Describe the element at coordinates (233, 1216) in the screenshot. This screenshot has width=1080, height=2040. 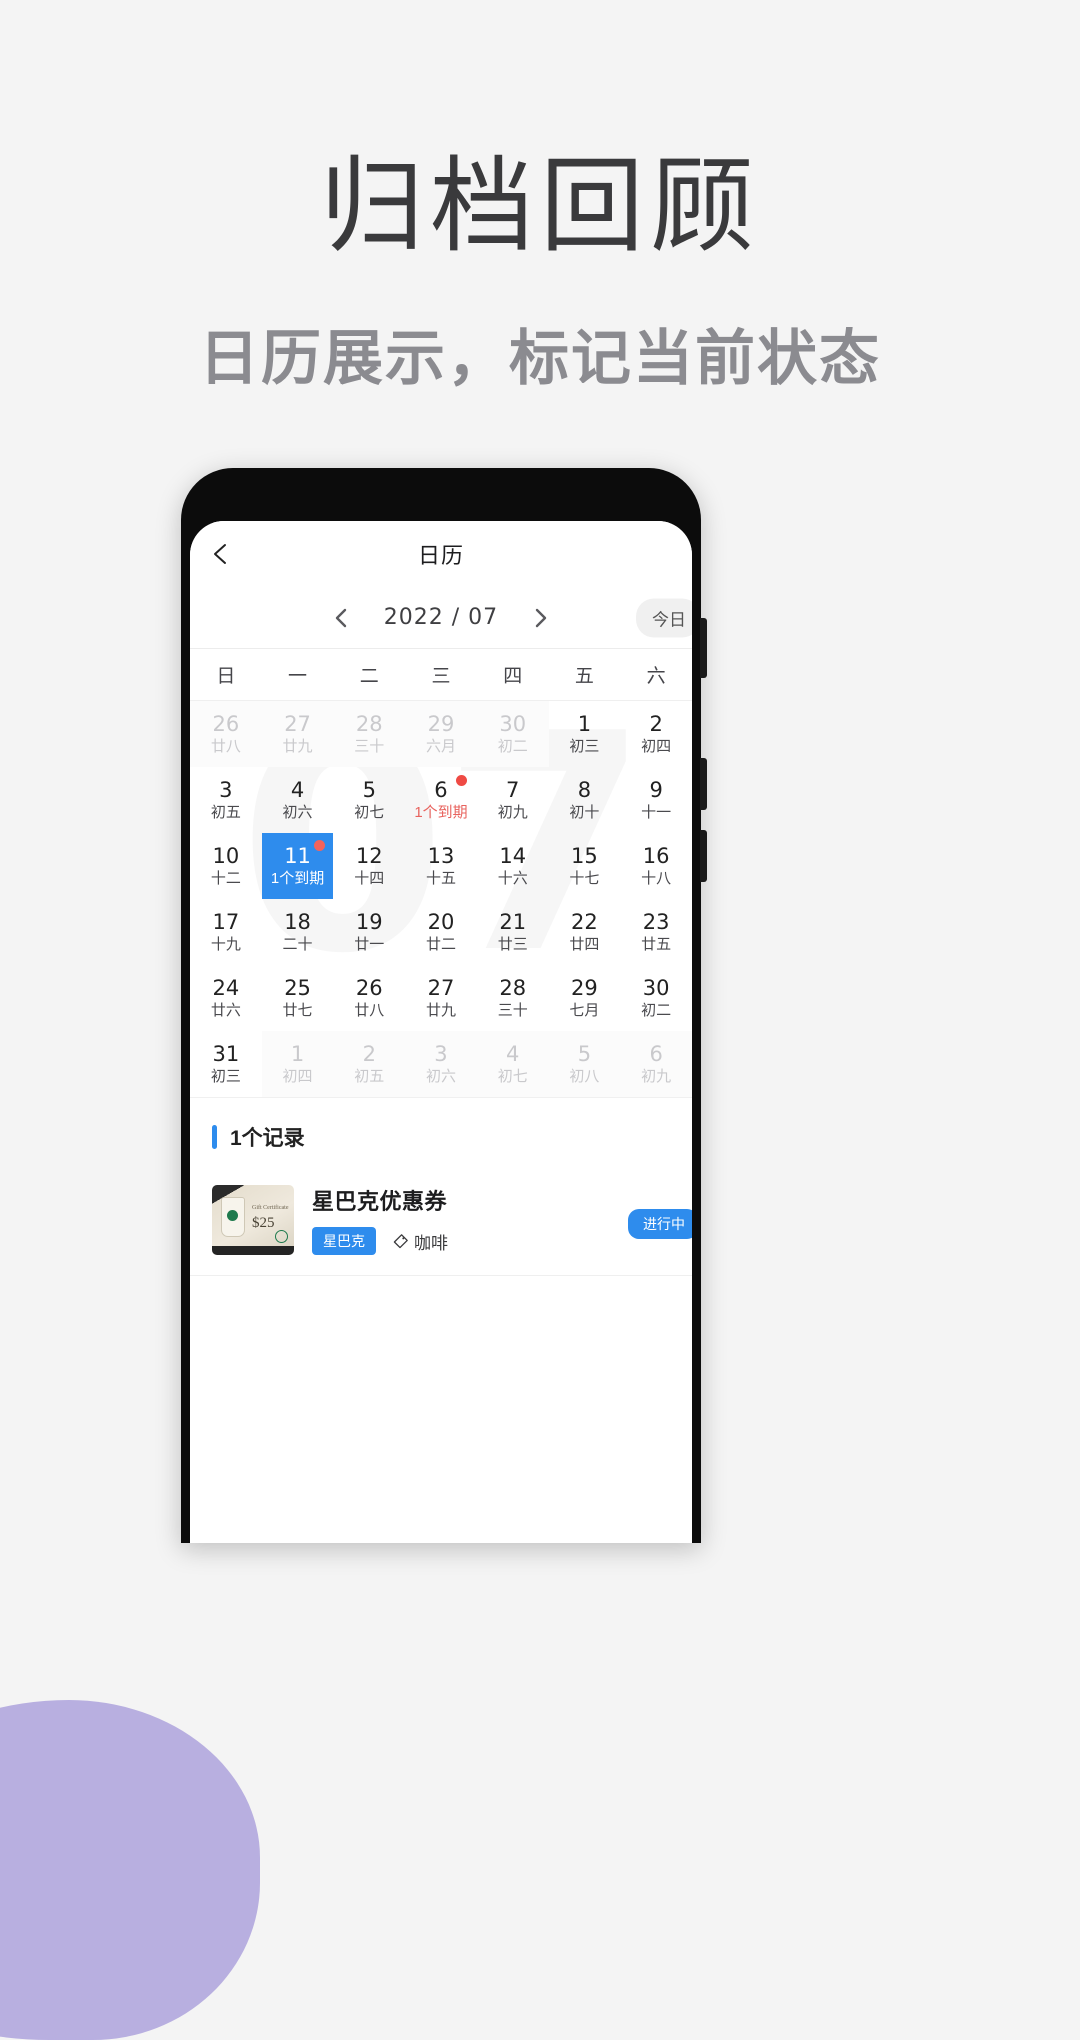
I see `coffee-cup-icon` at that location.